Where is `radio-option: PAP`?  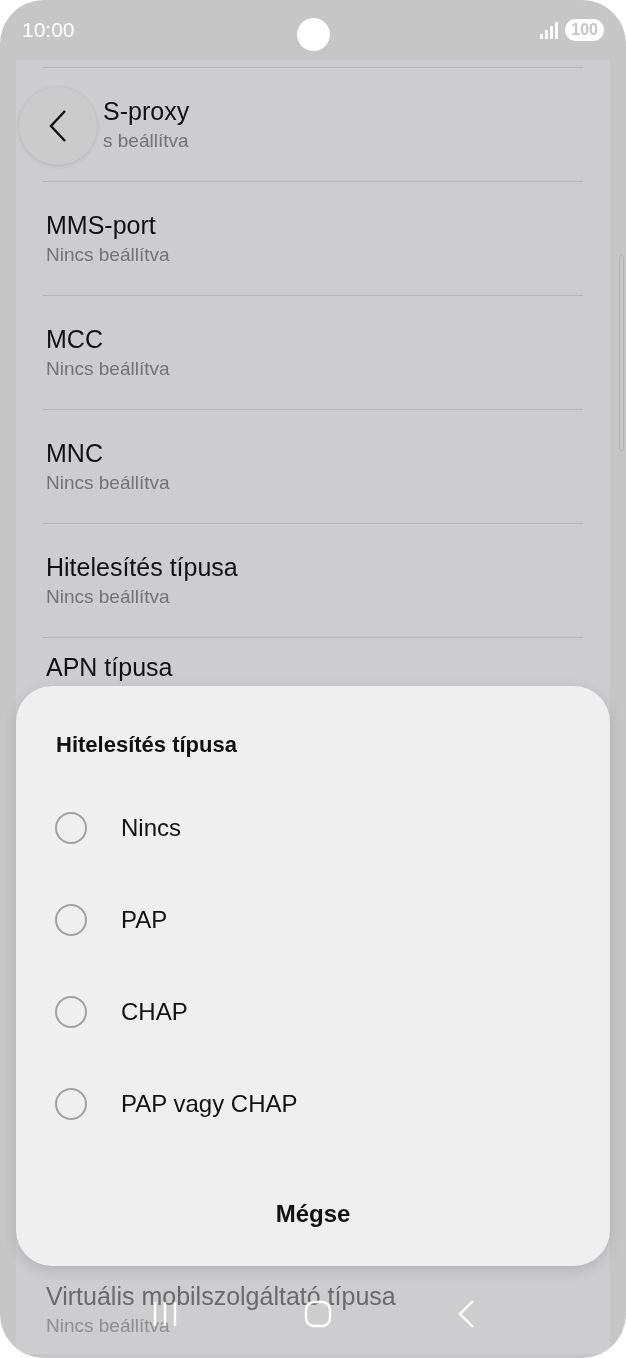 radio-option: PAP is located at coordinates (313, 920).